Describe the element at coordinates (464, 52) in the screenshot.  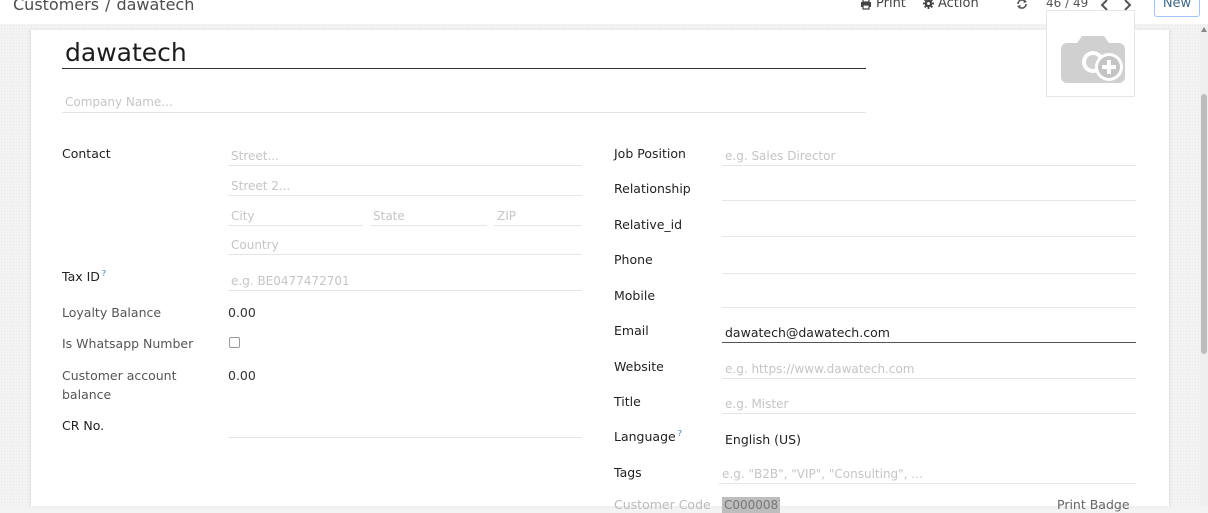
I see `partner-name-input: dawatech` at that location.